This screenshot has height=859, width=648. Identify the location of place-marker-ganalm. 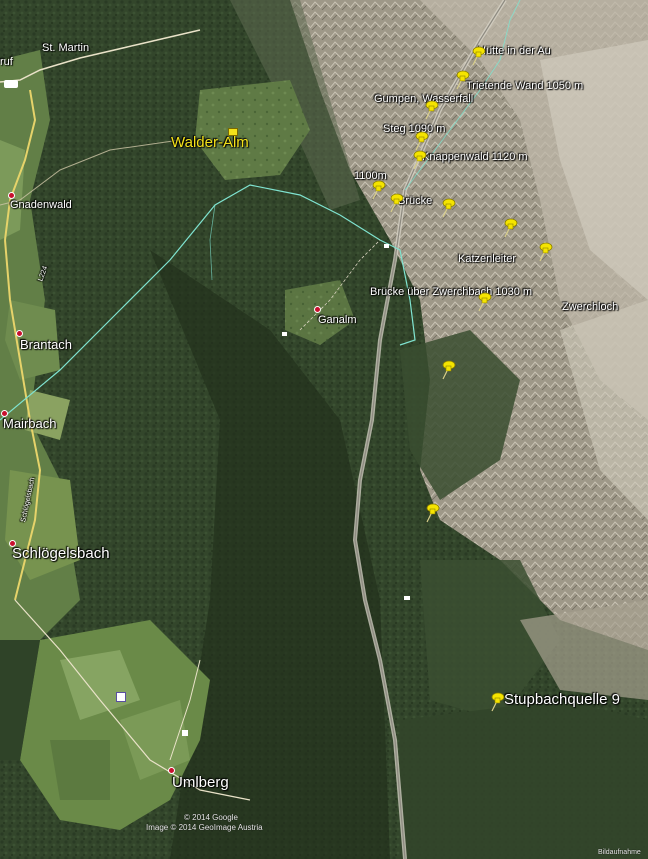
(317, 309).